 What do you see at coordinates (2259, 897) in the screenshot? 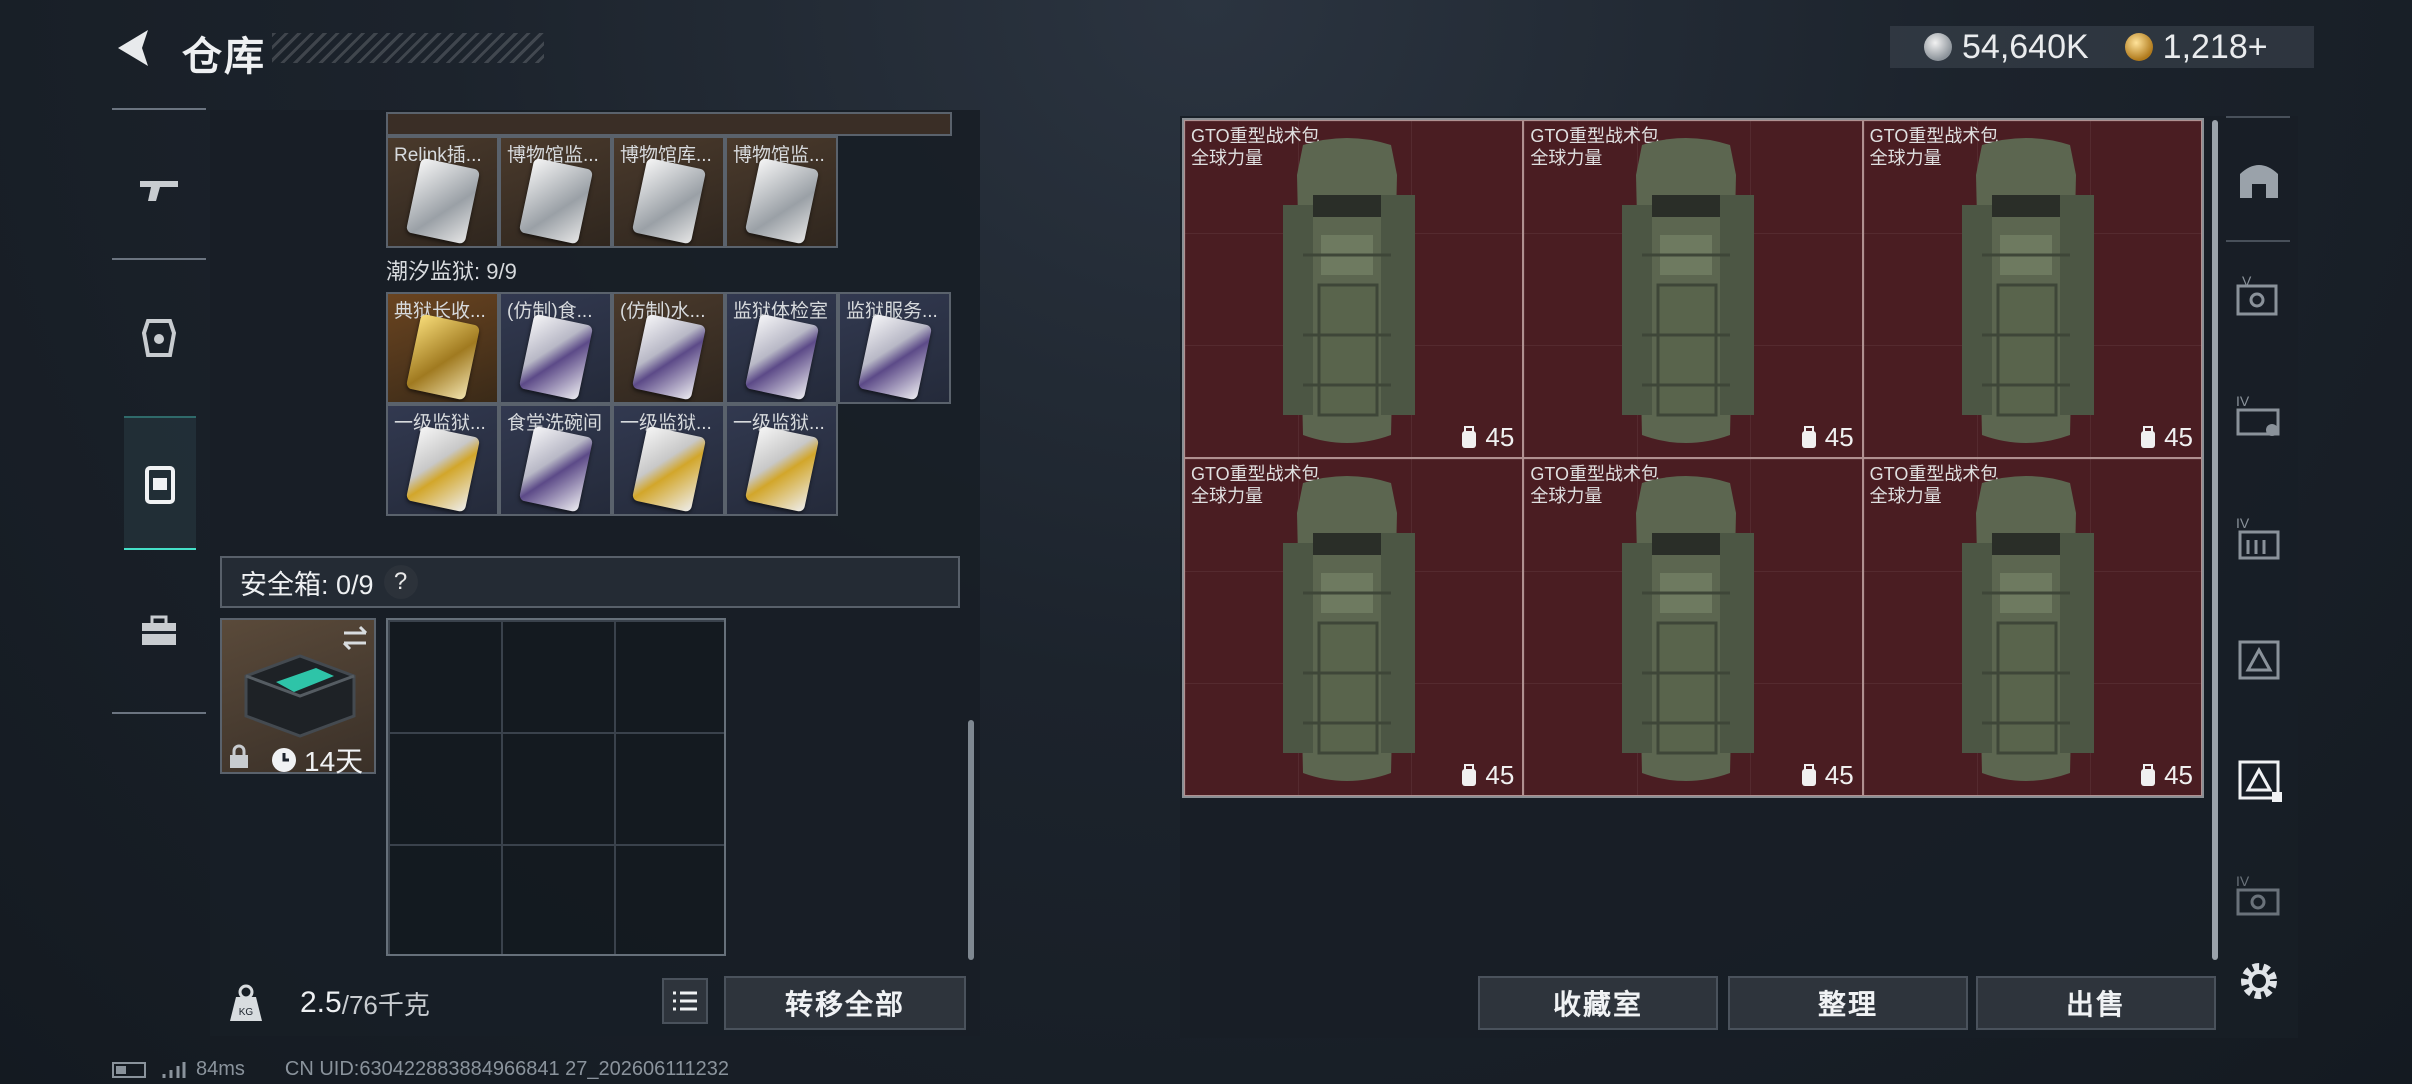
I see `storage-tab-iv-c-icon: IV` at bounding box center [2259, 897].